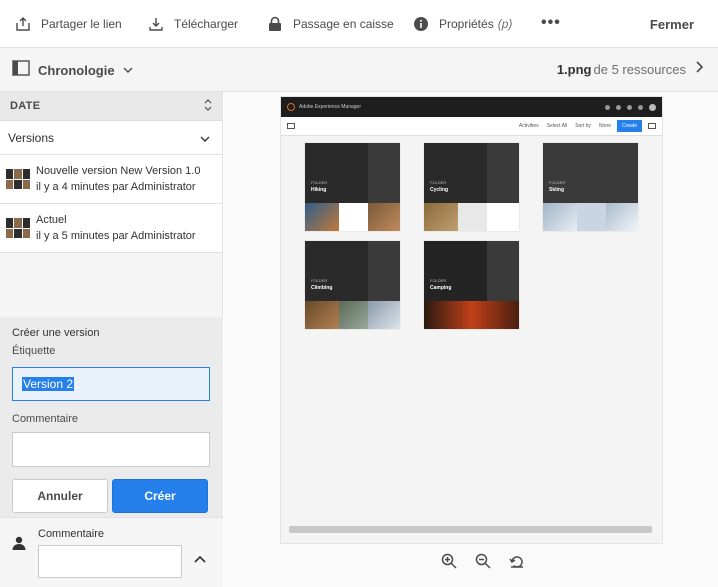  What do you see at coordinates (25, 106) in the screenshot?
I see `date-header-label: DATE` at bounding box center [25, 106].